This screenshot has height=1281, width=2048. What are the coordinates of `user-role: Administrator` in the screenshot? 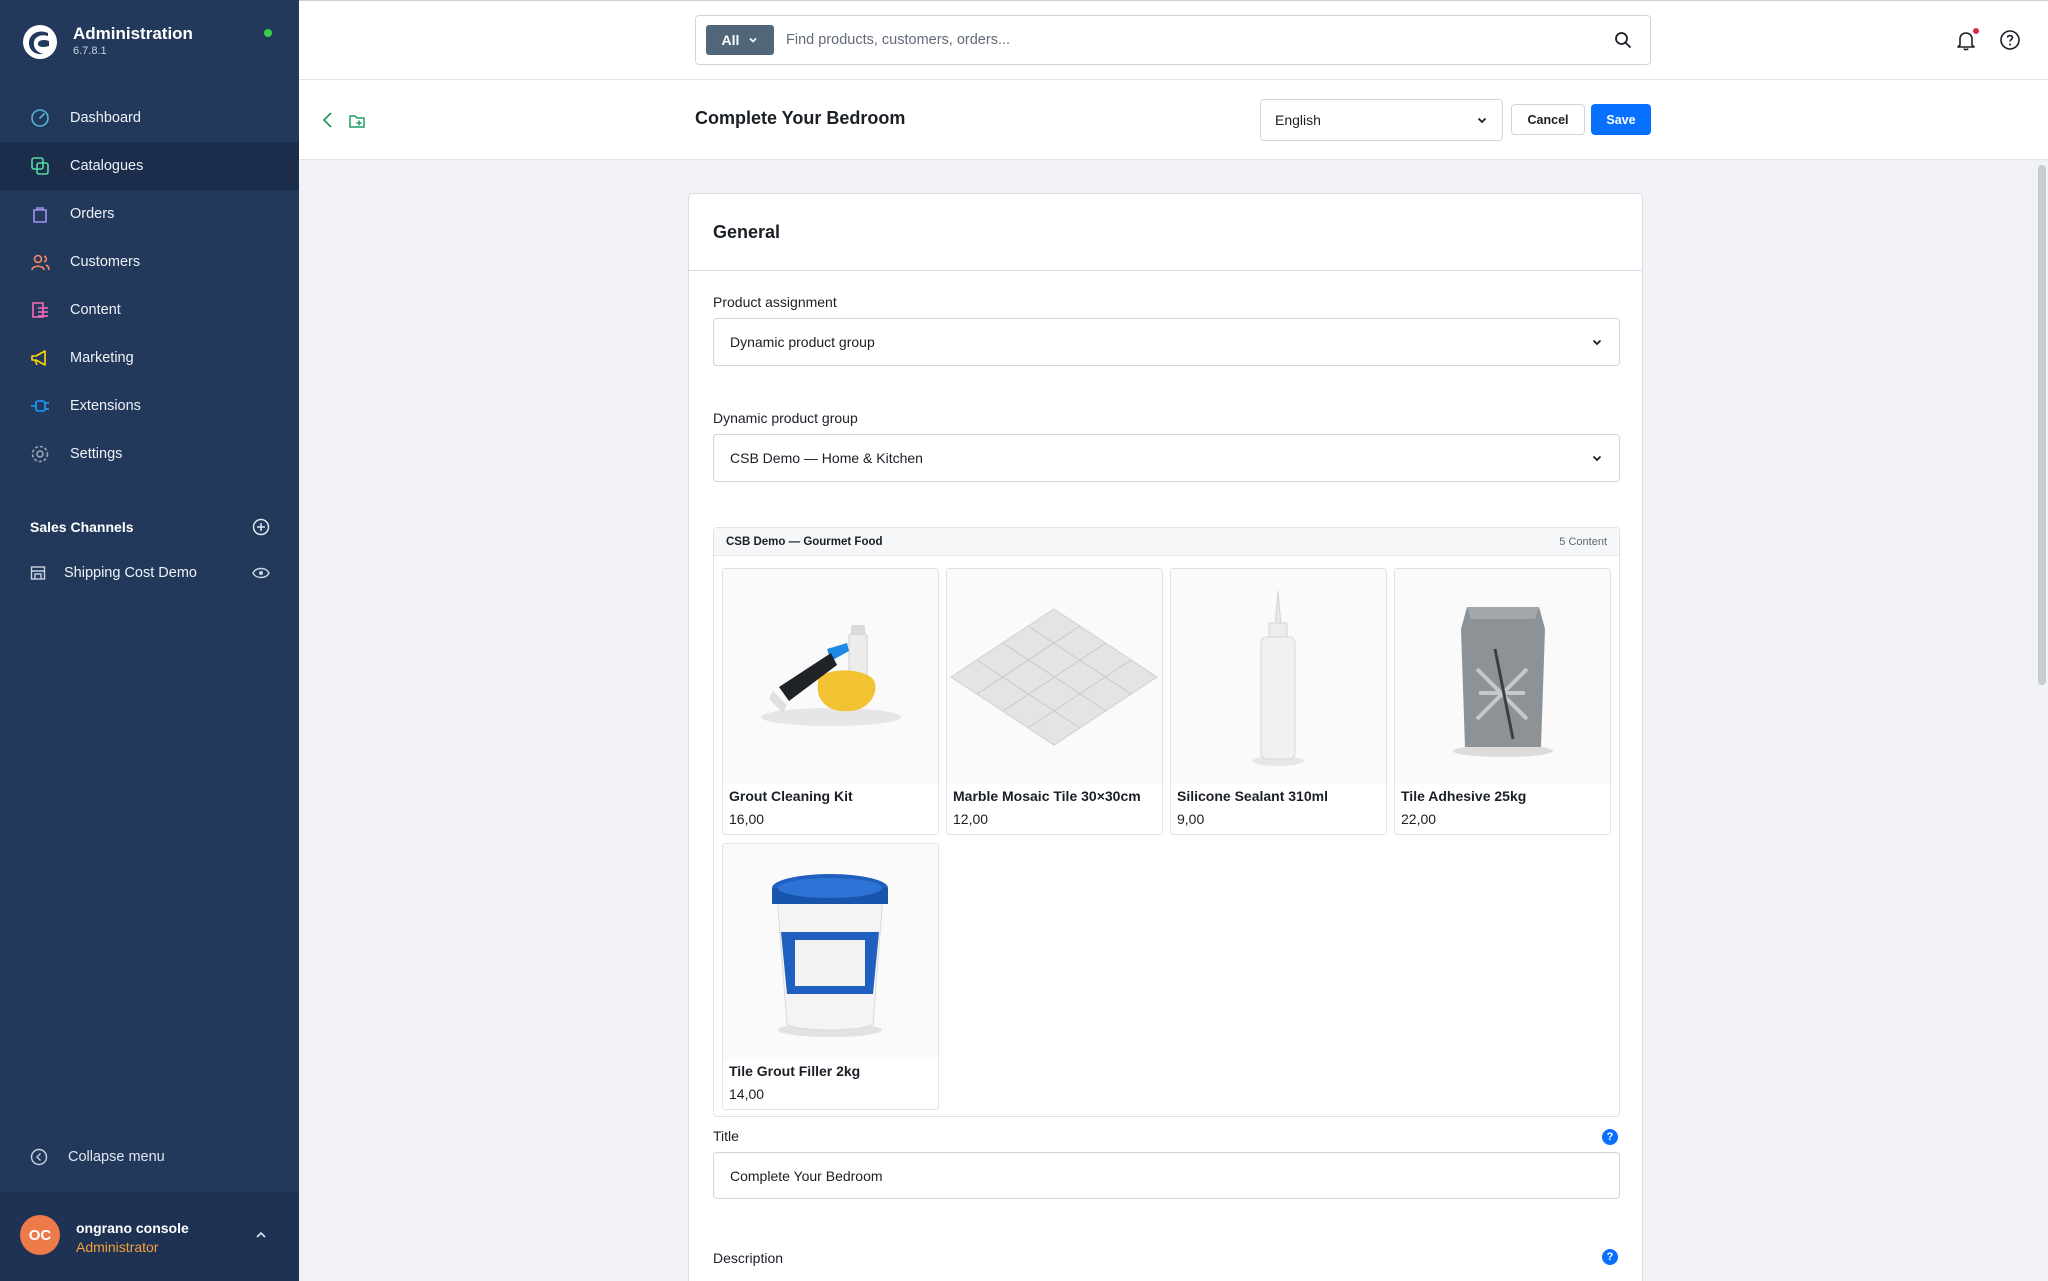 It's located at (117, 1247).